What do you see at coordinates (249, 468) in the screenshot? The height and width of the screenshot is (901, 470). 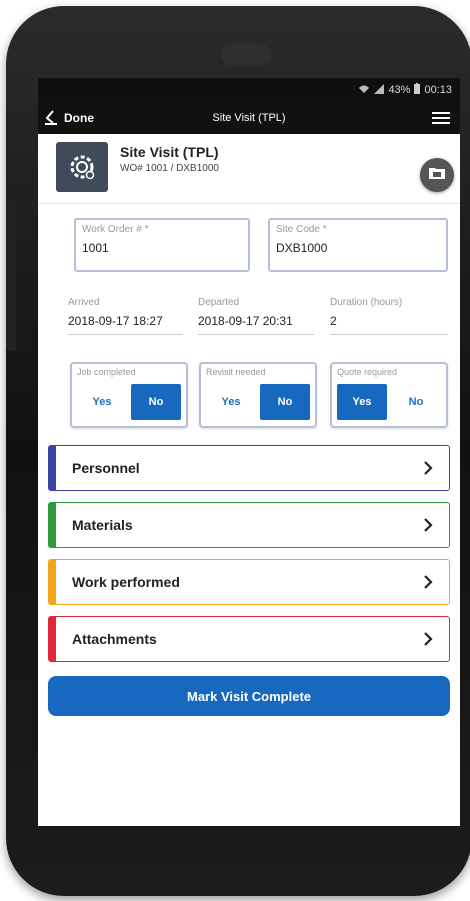 I see `section-personnel: Personnel` at bounding box center [249, 468].